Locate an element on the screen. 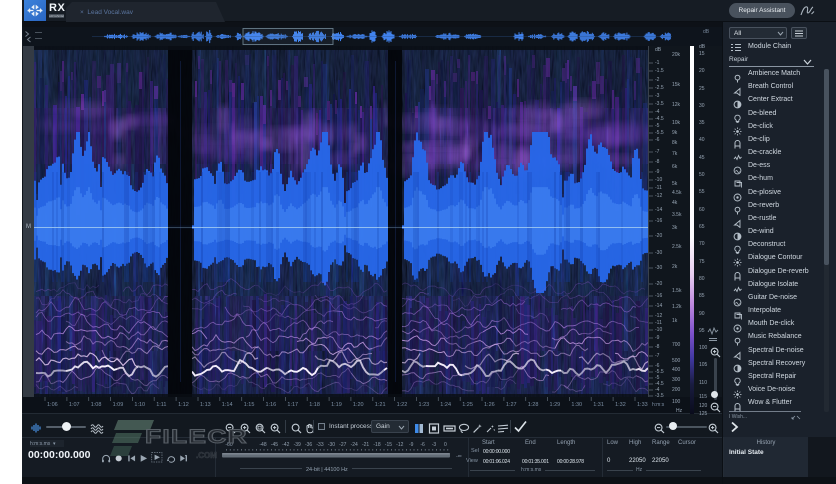  svg-text: 1:13 is located at coordinates (205, 405).